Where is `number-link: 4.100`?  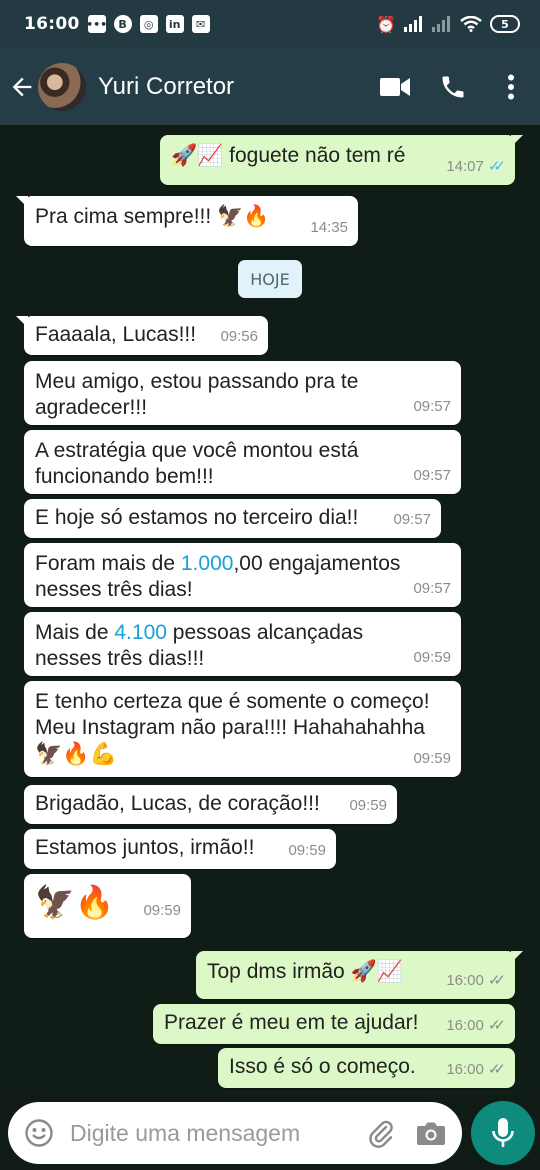
number-link: 4.100 is located at coordinates (140, 632).